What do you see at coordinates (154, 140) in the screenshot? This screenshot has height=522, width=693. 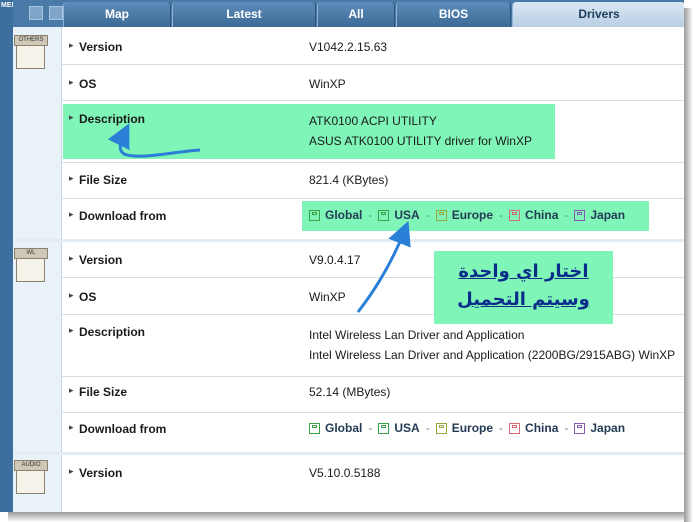 I see `arrow-to-description` at bounding box center [154, 140].